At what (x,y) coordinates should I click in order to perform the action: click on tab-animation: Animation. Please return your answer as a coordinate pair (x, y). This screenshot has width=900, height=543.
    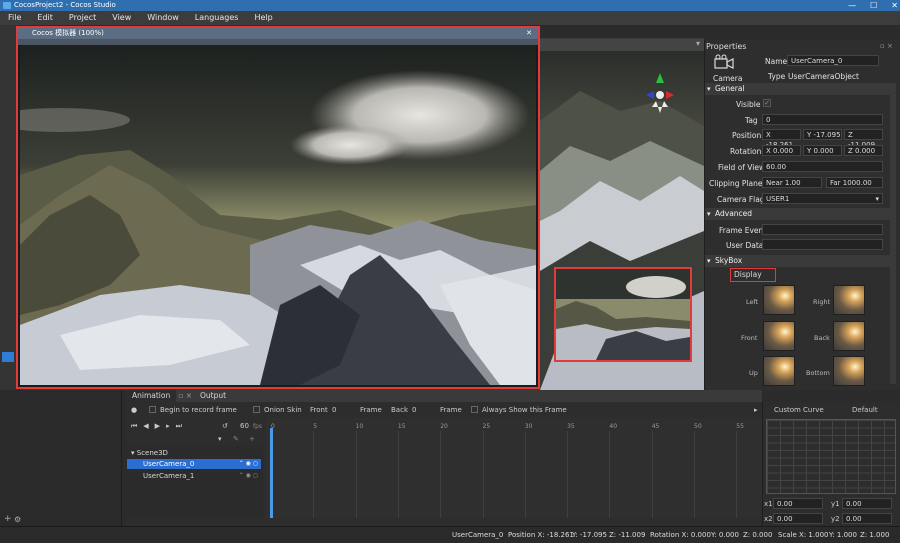
    Looking at the image, I should click on (151, 396).